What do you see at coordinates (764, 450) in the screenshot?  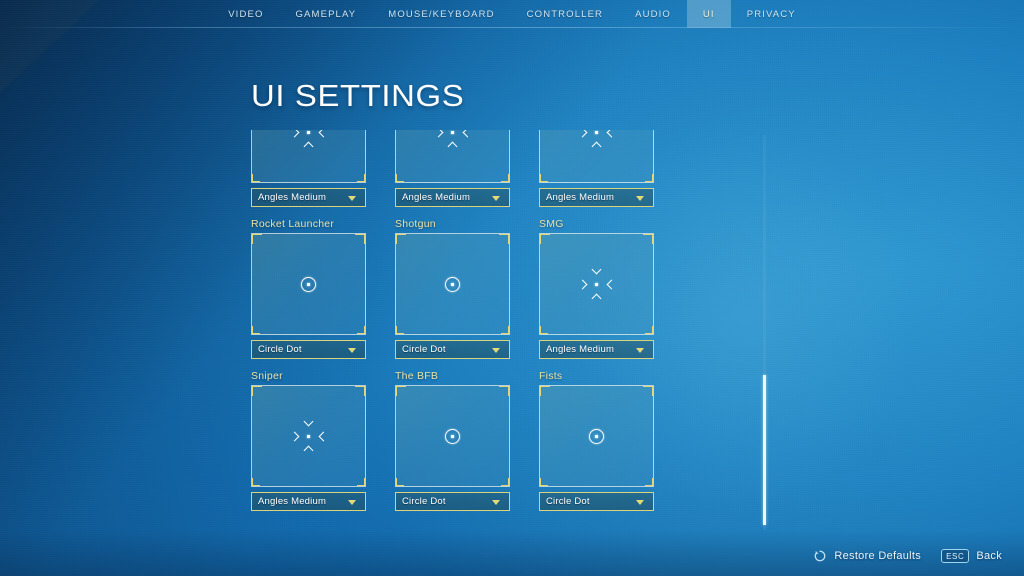 I see `scrollbar-thumb` at bounding box center [764, 450].